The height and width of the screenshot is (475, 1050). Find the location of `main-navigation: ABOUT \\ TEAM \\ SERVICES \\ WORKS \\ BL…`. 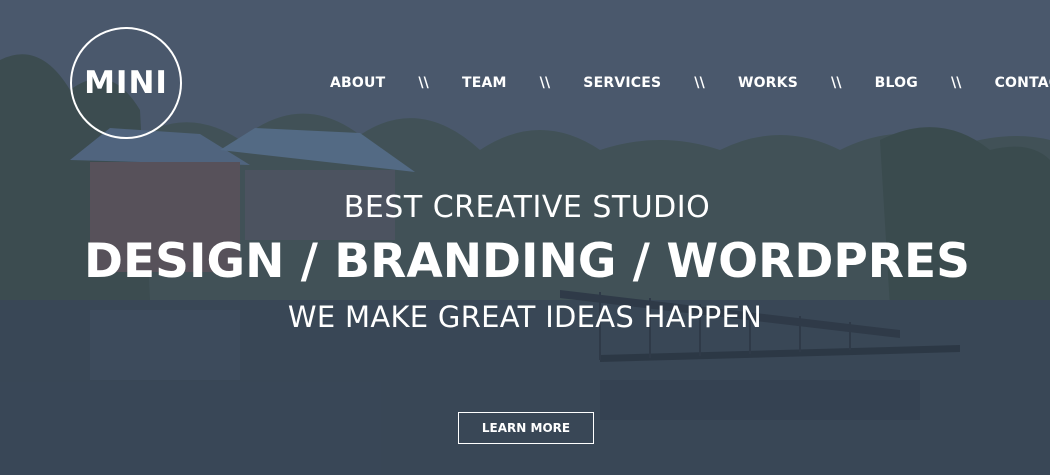

main-navigation: ABOUT \\ TEAM \\ SERVICES \\ WORKS \\ BL… is located at coordinates (690, 83).